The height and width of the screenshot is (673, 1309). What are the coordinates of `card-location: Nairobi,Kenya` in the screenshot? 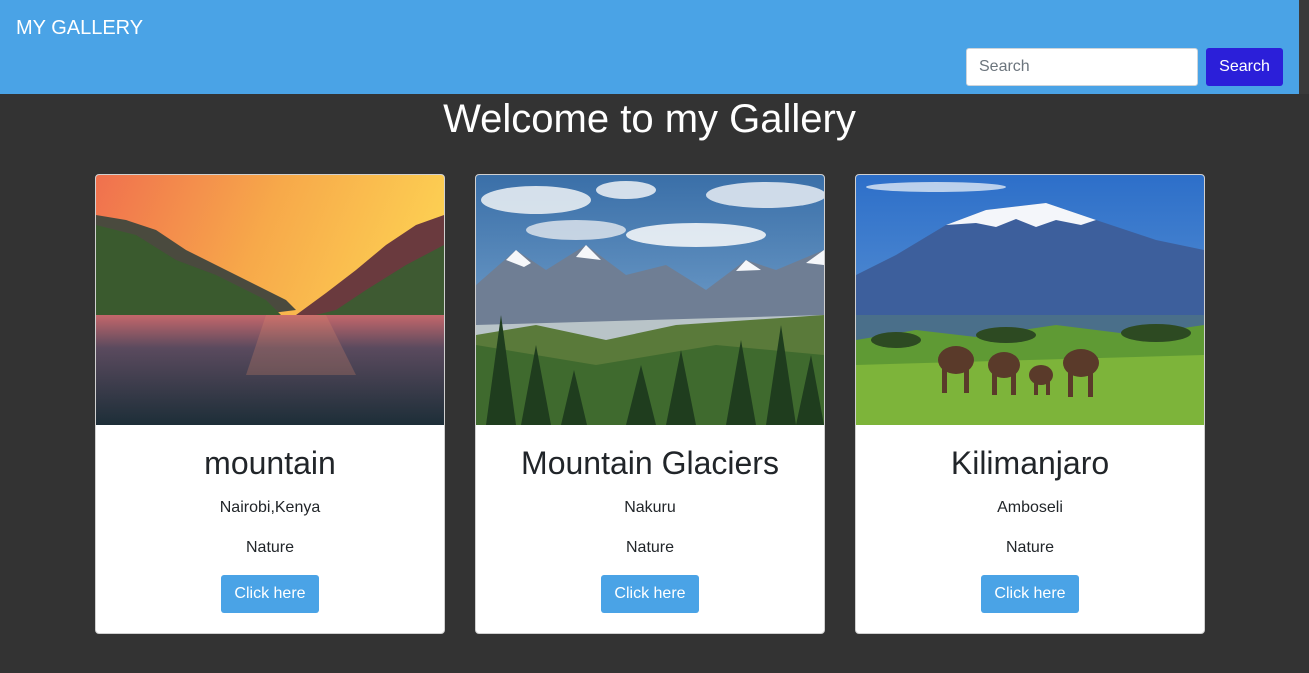 It's located at (270, 507).